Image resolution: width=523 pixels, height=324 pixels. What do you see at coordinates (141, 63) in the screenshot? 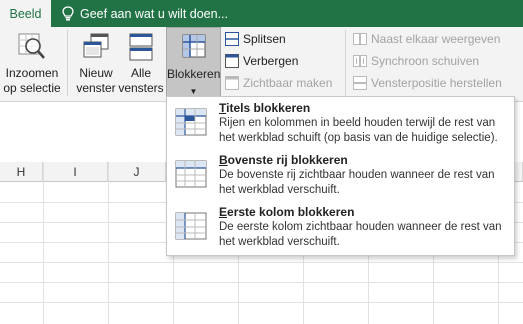
I see `arrange-all-button: Alle vensters` at bounding box center [141, 63].